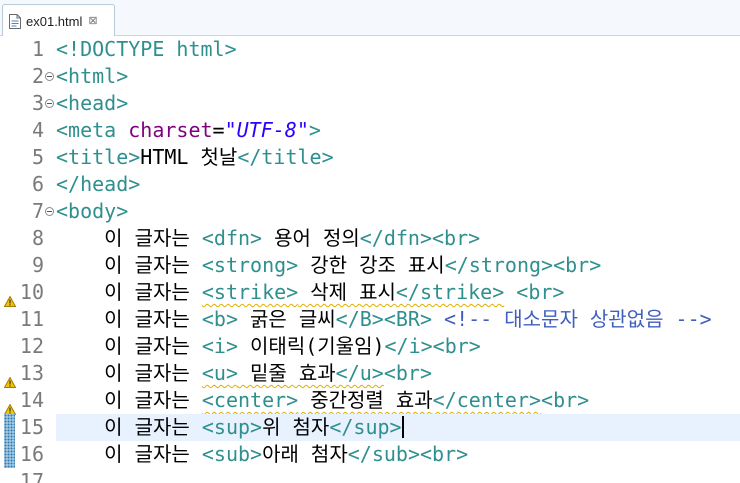  I want to click on code-token-text: HTML 첫날, so click(189, 157).